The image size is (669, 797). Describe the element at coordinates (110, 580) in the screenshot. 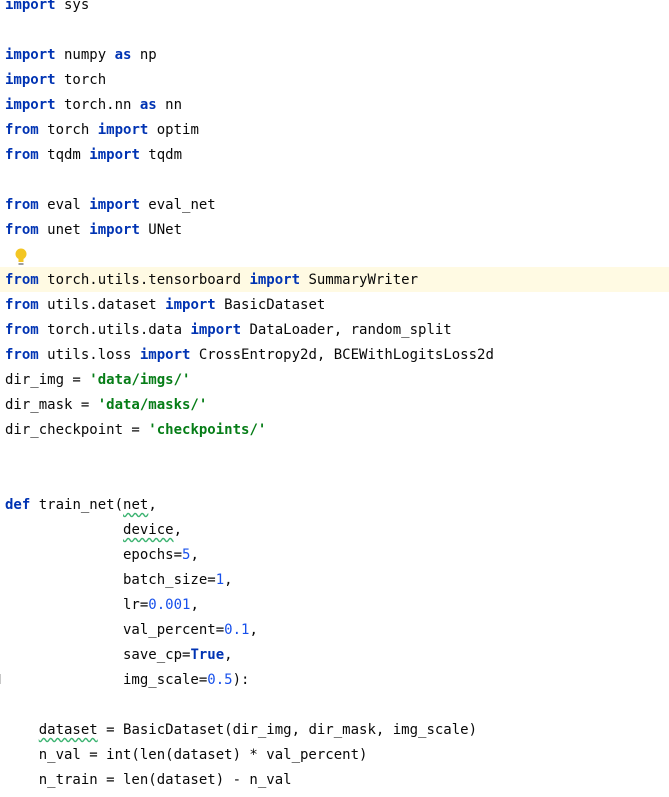

I see `code-text: batch_size=` at that location.